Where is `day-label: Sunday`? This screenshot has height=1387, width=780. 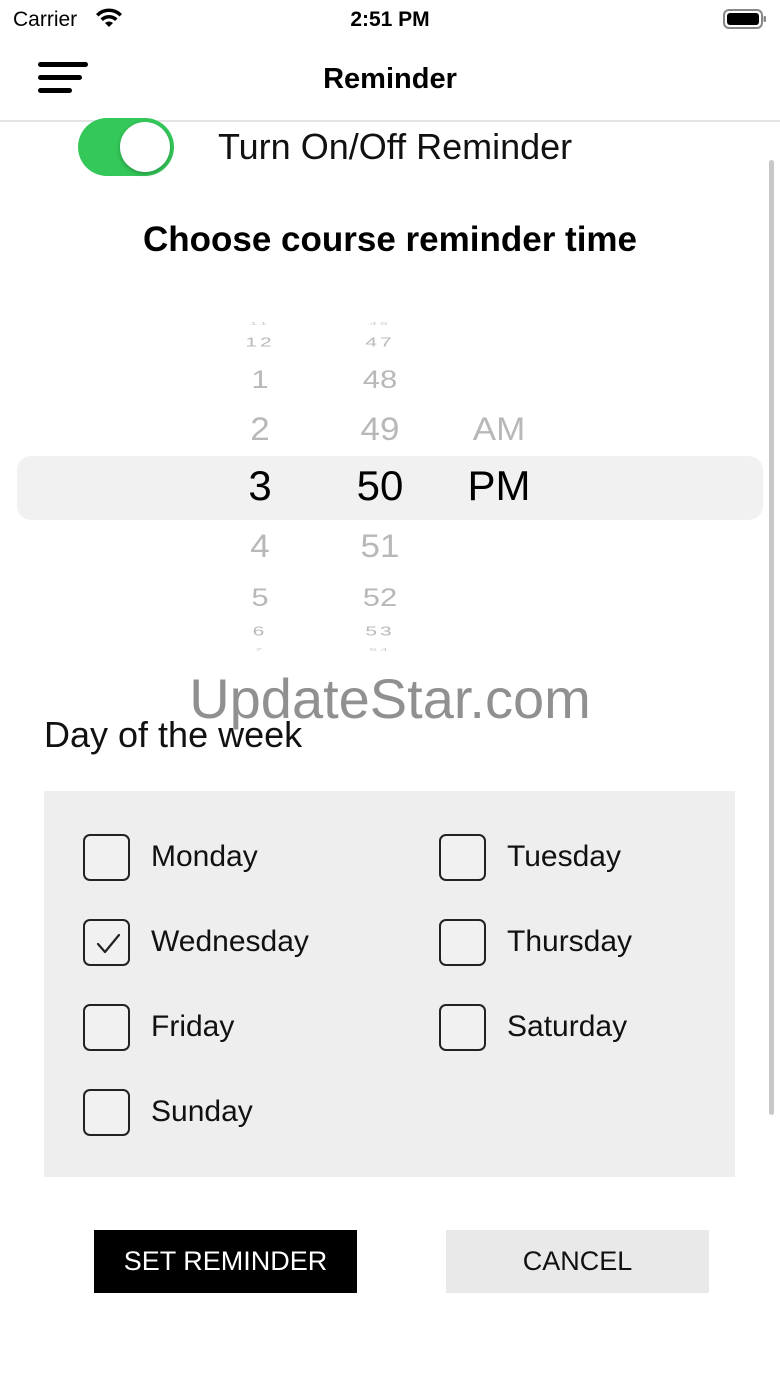 day-label: Sunday is located at coordinates (202, 1111).